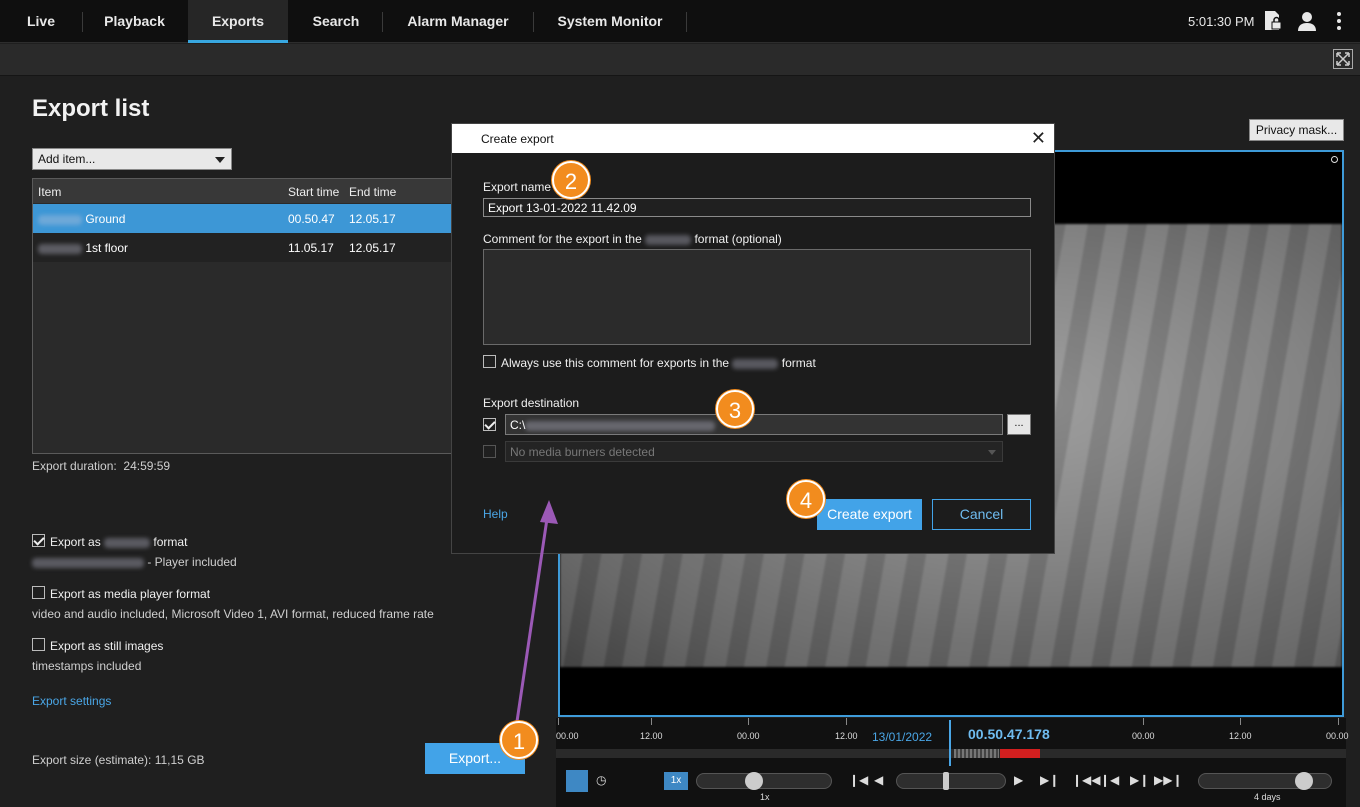  I want to click on callout-2: 2, so click(571, 180).